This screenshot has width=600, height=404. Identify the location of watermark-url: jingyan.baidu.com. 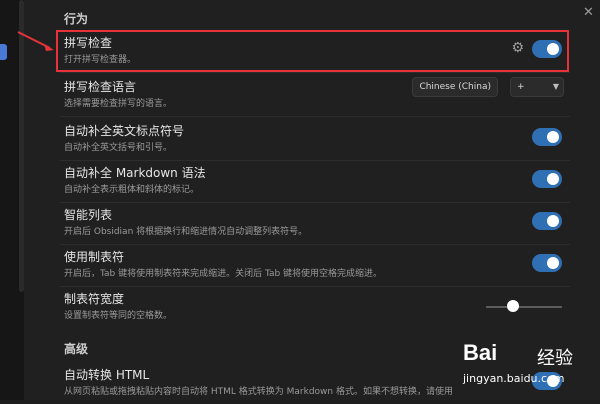
(514, 378).